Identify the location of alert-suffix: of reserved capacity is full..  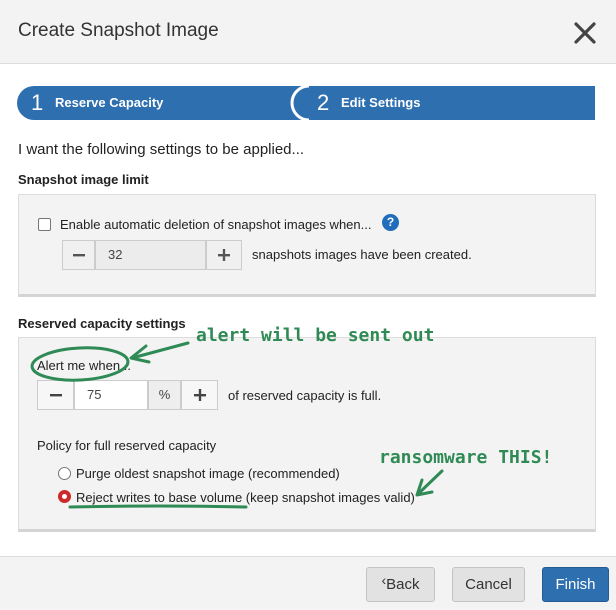
(305, 395).